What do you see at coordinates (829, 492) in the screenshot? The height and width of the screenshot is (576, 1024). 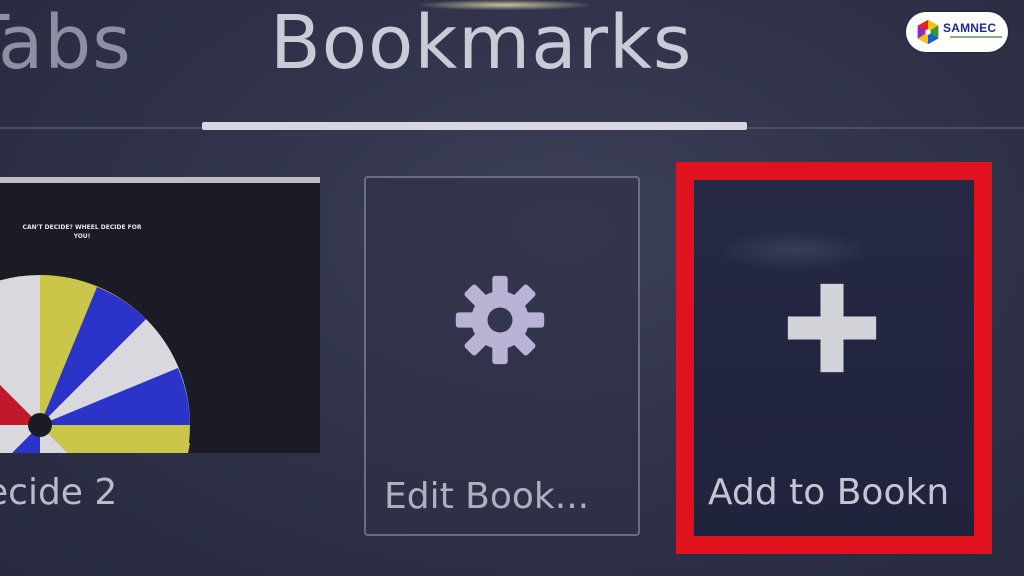 I see `add-to-bookmarks-label: Add to Bookn` at bounding box center [829, 492].